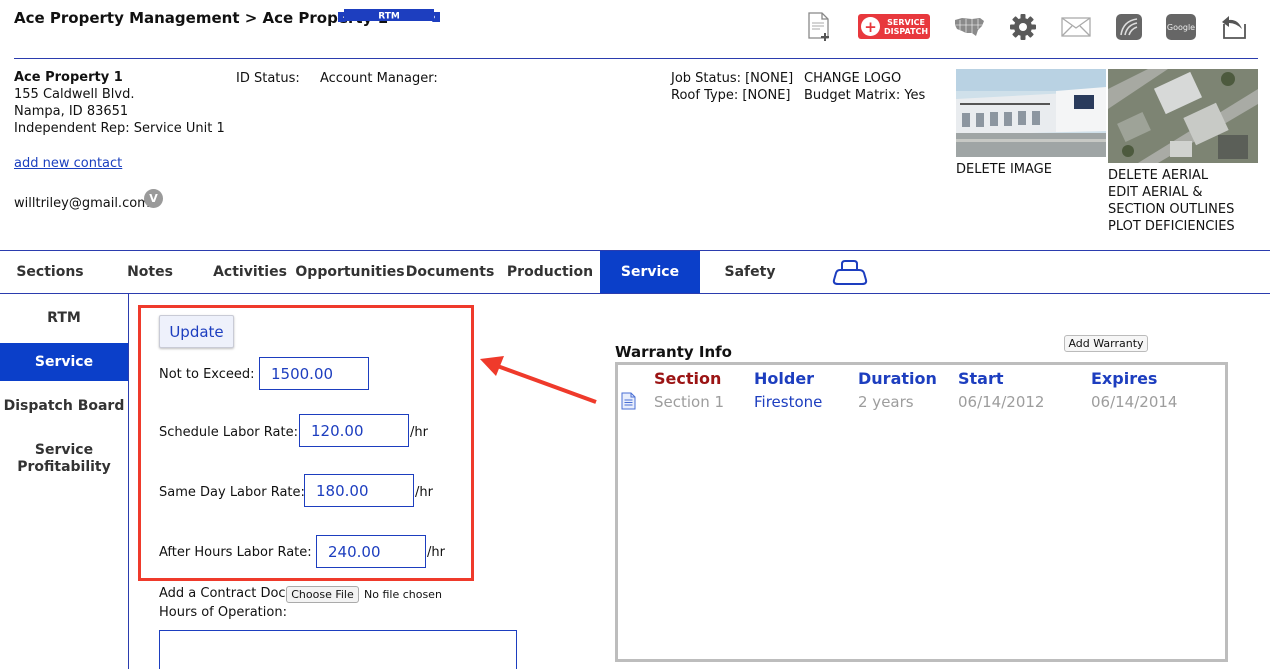 Image resolution: width=1270 pixels, height=669 pixels. I want to click on service-dispatch-icon: + SERVICE DISPATCH, so click(894, 26).